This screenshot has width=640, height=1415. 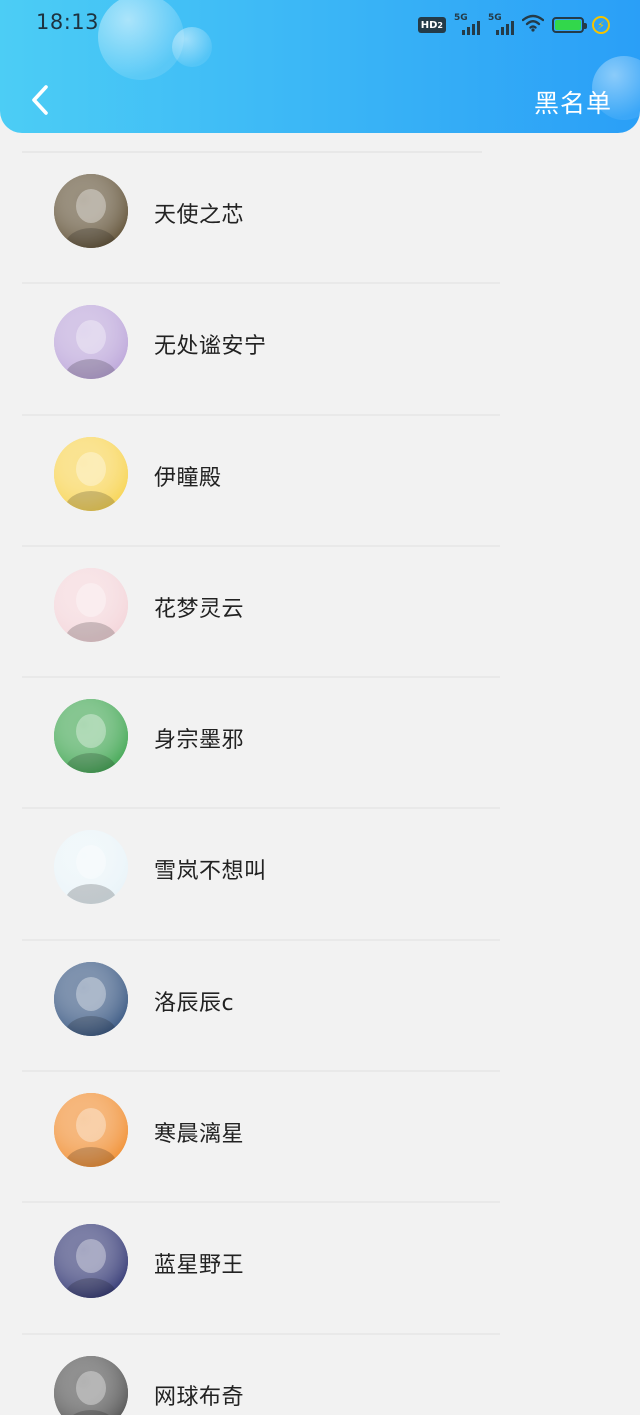 I want to click on hd-label: HD, so click(x=429, y=25).